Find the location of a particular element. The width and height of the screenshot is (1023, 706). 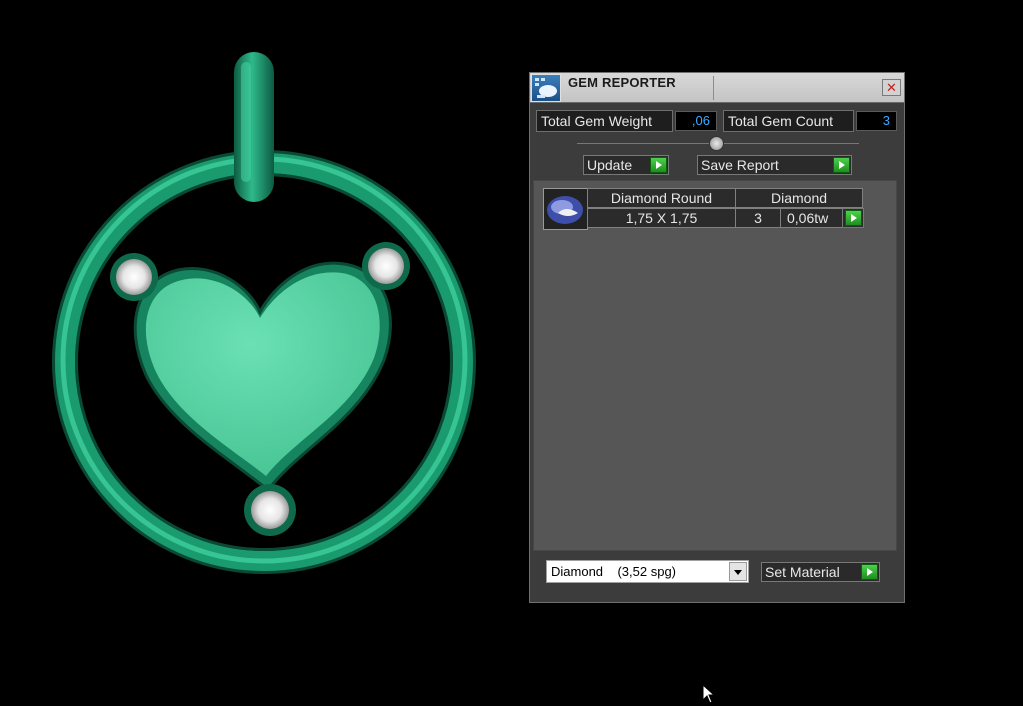

gem-setting-left is located at coordinates (134, 277).